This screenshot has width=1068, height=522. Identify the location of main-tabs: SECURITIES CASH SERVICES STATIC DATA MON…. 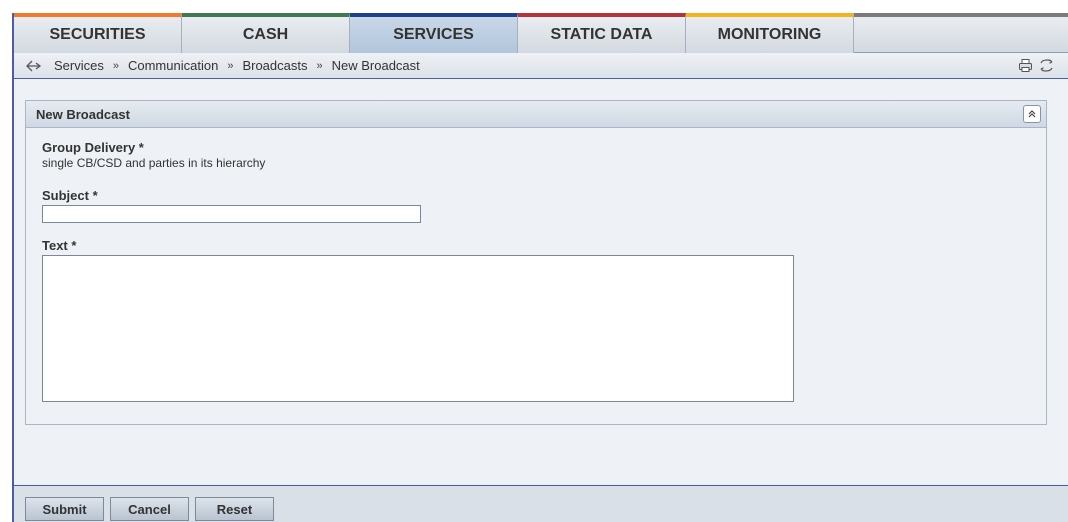
(541, 33).